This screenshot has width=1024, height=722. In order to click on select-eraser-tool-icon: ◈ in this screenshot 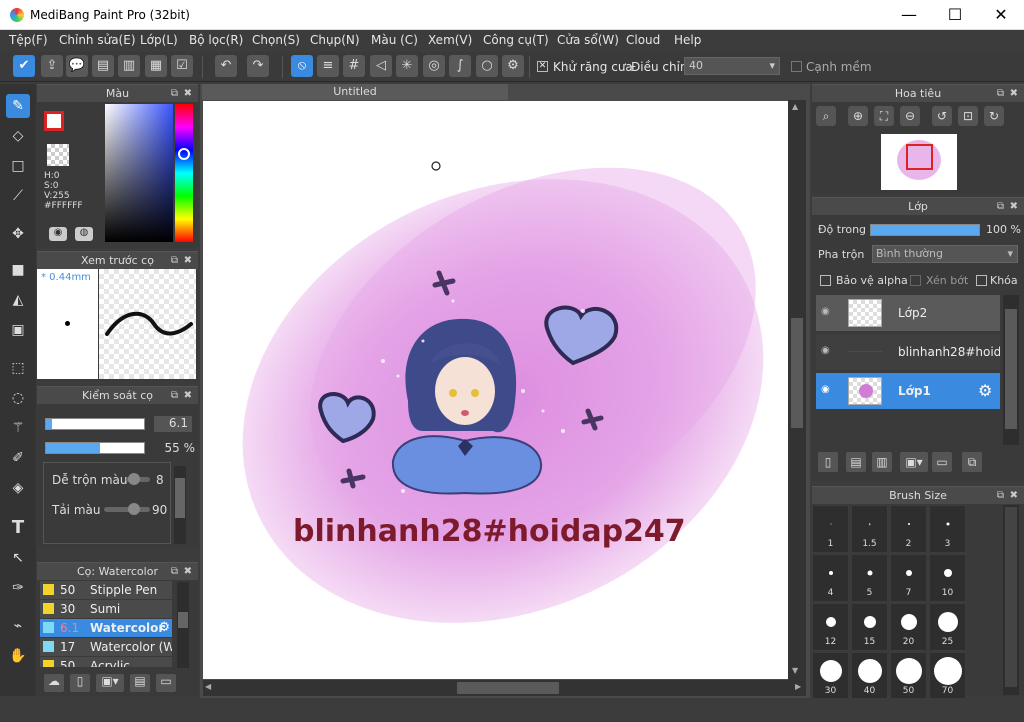, I will do `click(18, 488)`.